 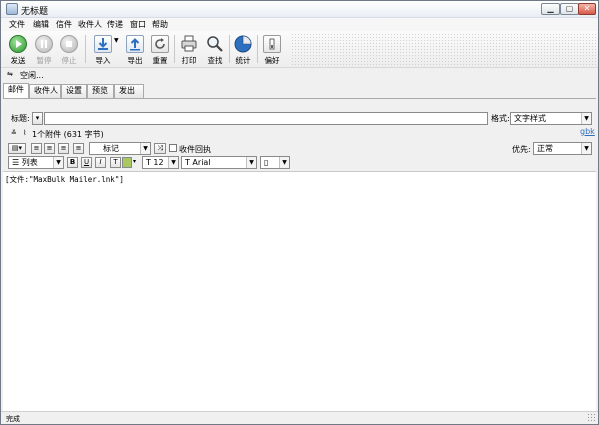 I want to click on window-title: 无标题, so click(x=35, y=12).